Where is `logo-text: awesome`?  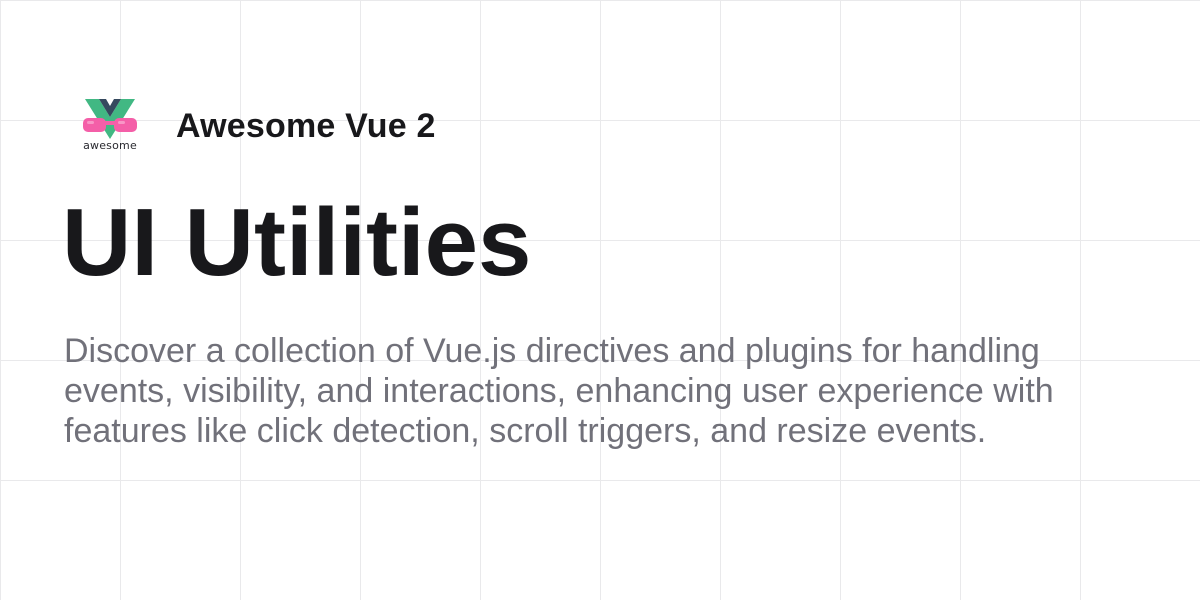
logo-text: awesome is located at coordinates (110, 145).